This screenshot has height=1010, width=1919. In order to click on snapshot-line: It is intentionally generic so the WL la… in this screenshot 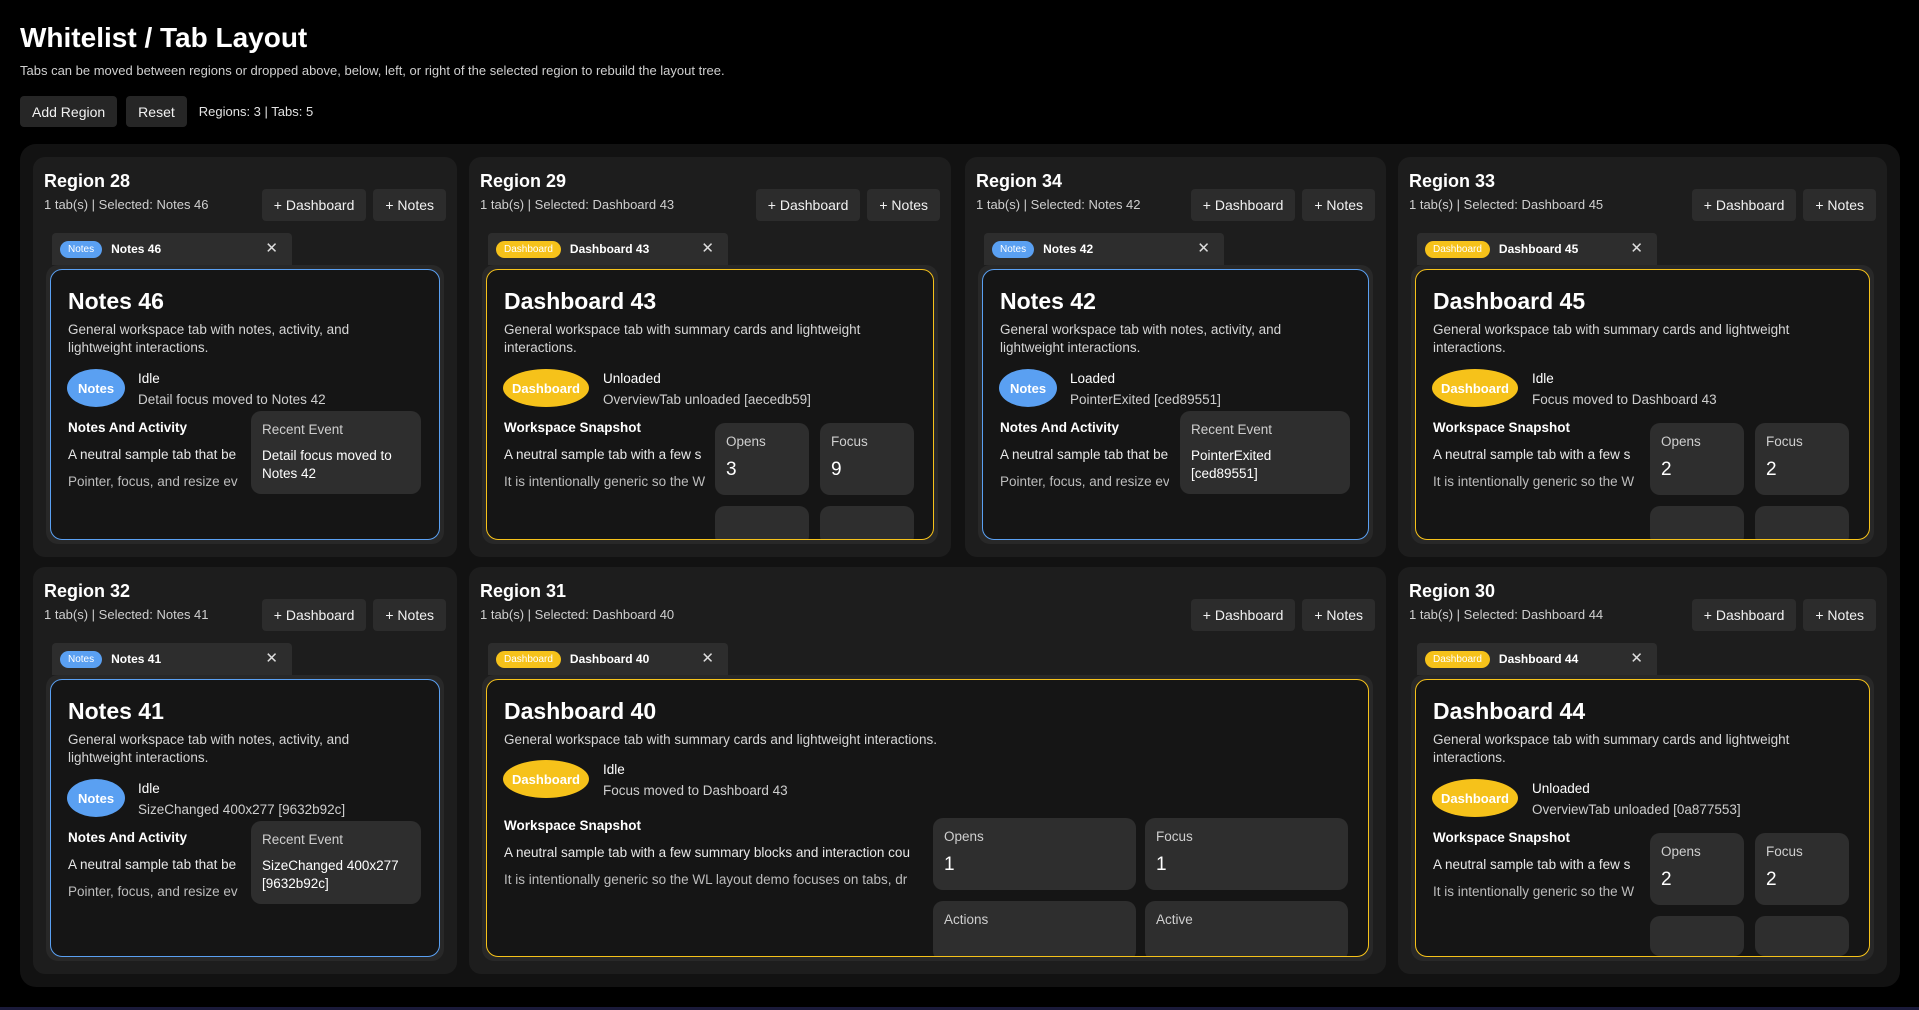, I will do `click(706, 879)`.